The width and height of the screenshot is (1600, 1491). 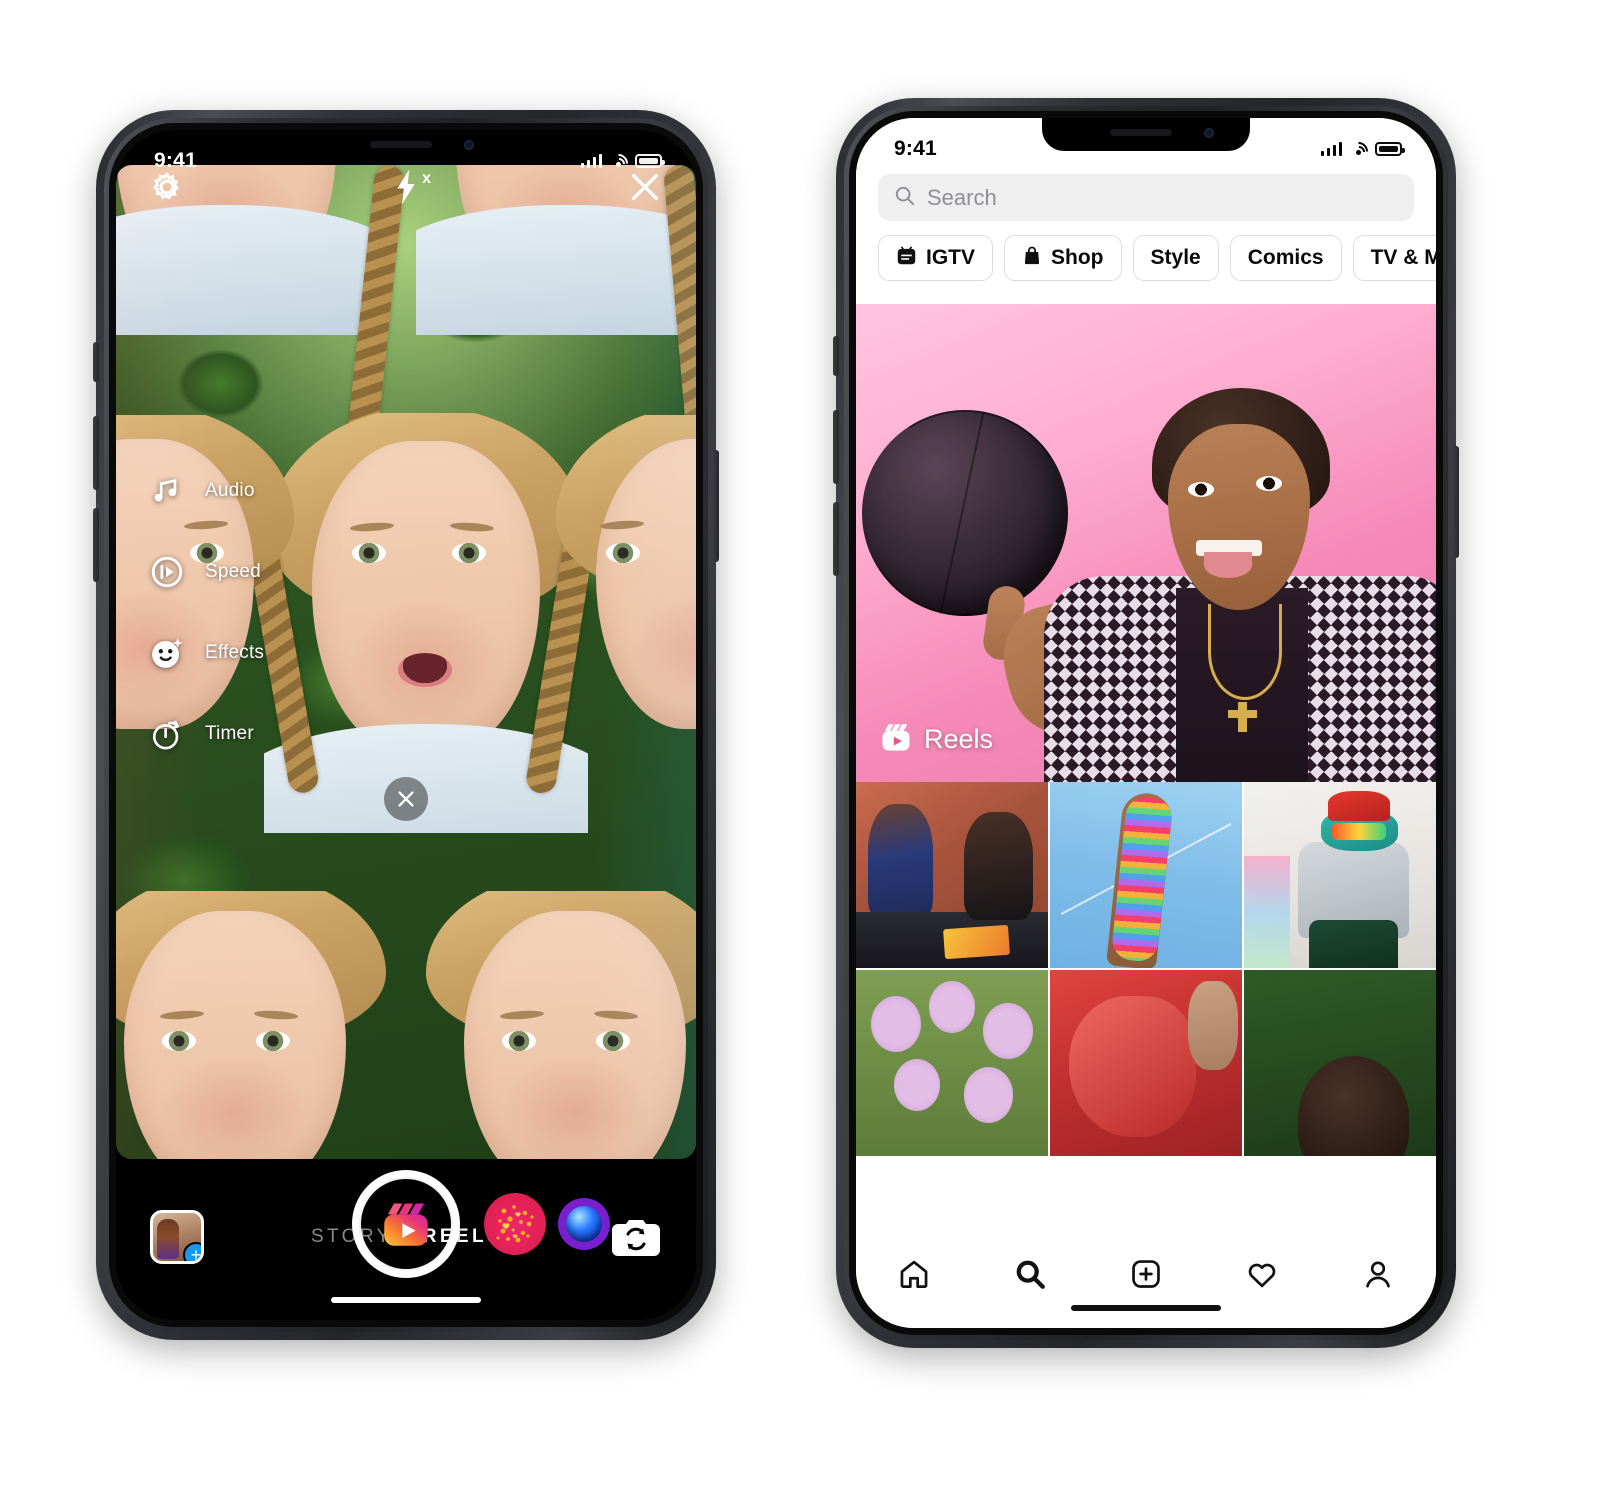 What do you see at coordinates (547, 1224) in the screenshot?
I see `effects-carousel` at bounding box center [547, 1224].